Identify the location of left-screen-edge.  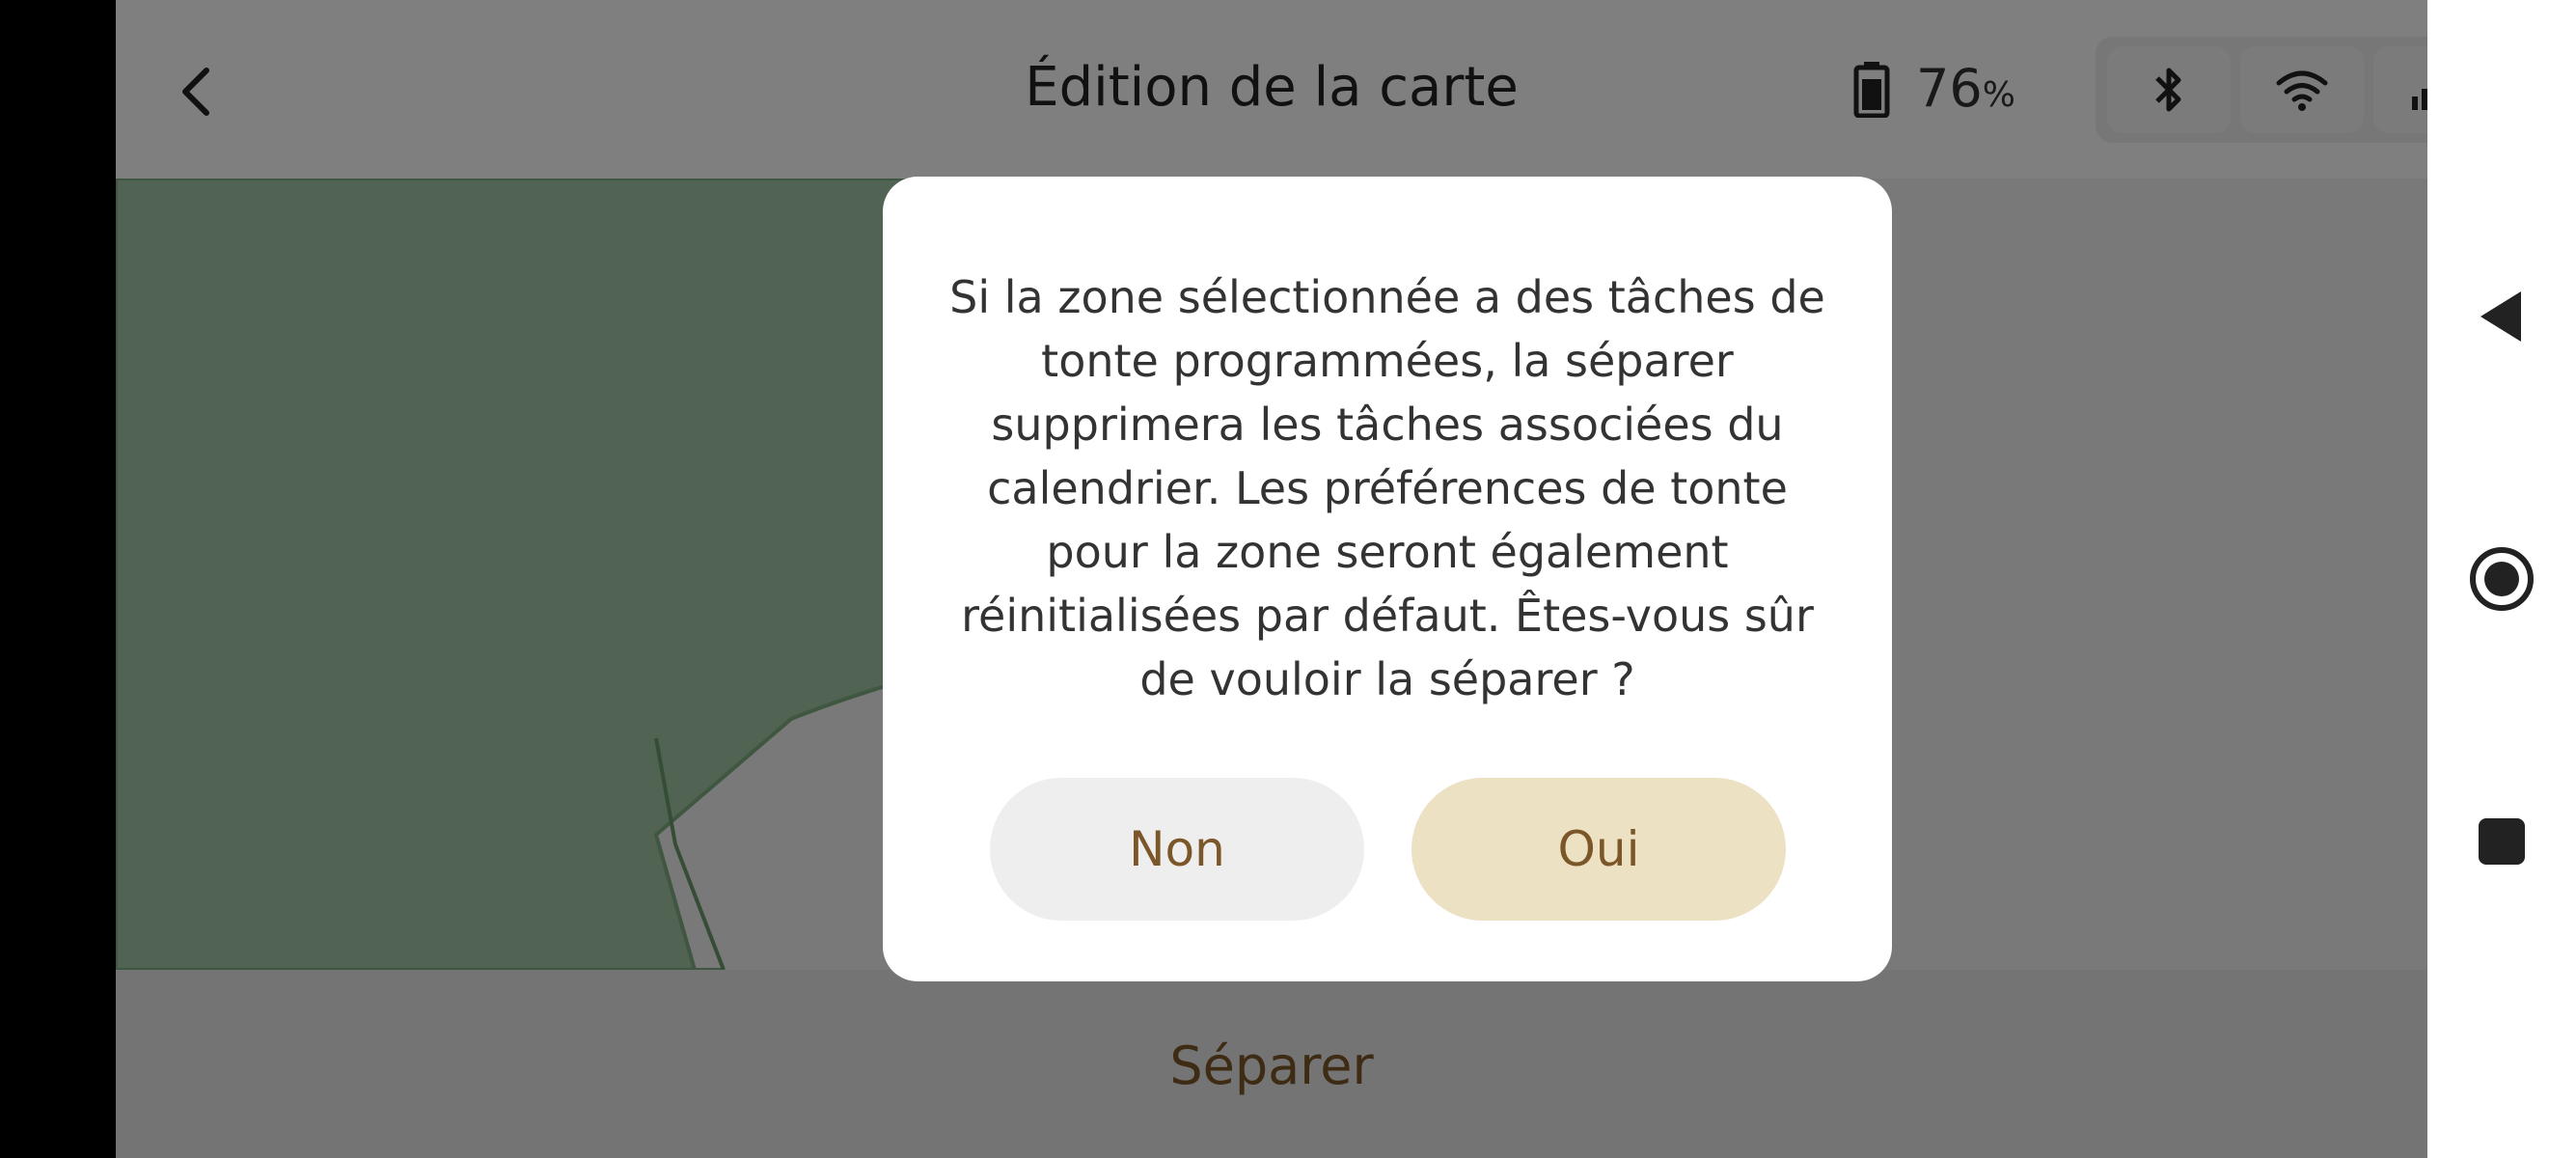
(58, 579).